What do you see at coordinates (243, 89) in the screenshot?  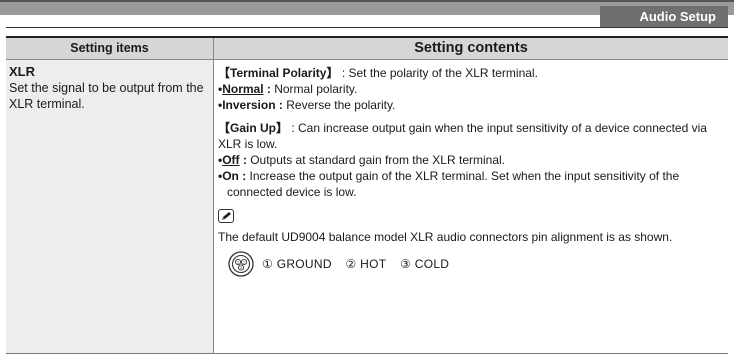 I see `option-normal-label: Normal` at bounding box center [243, 89].